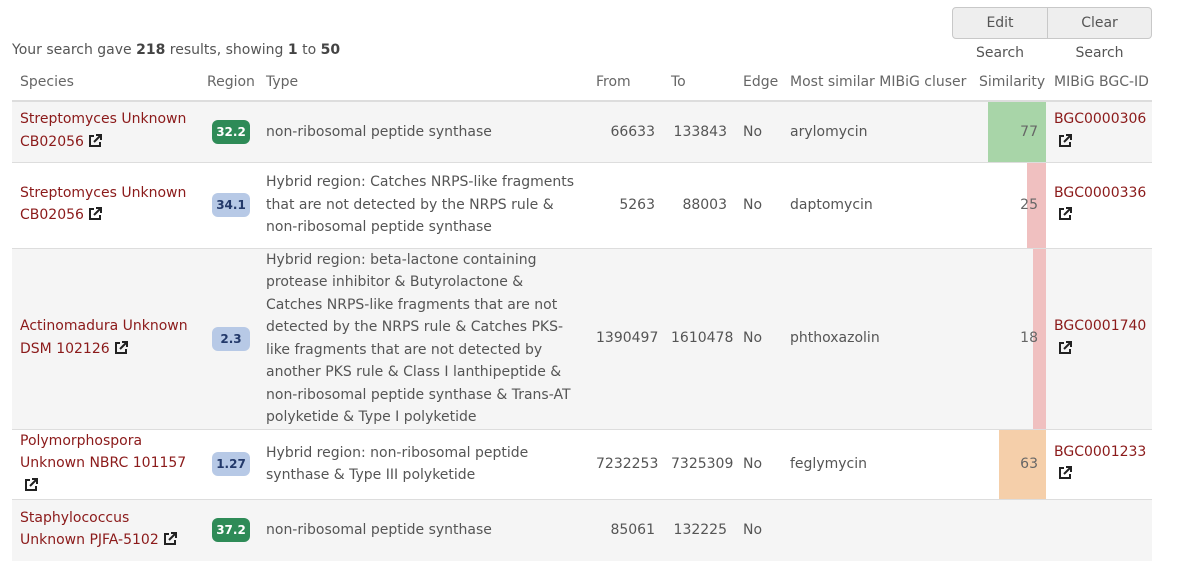 The width and height of the screenshot is (1197, 561). Describe the element at coordinates (228, 82) in the screenshot. I see `col-region: Region` at that location.